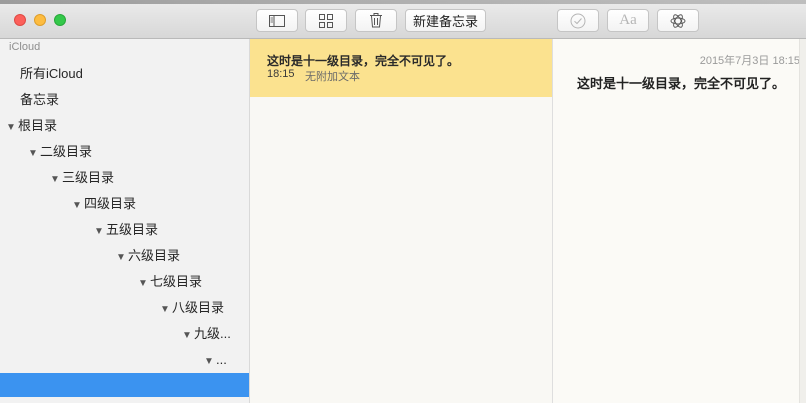 Image resolution: width=806 pixels, height=403 pixels. What do you see at coordinates (25, 47) in the screenshot?
I see `account-section-title: iCloud` at bounding box center [25, 47].